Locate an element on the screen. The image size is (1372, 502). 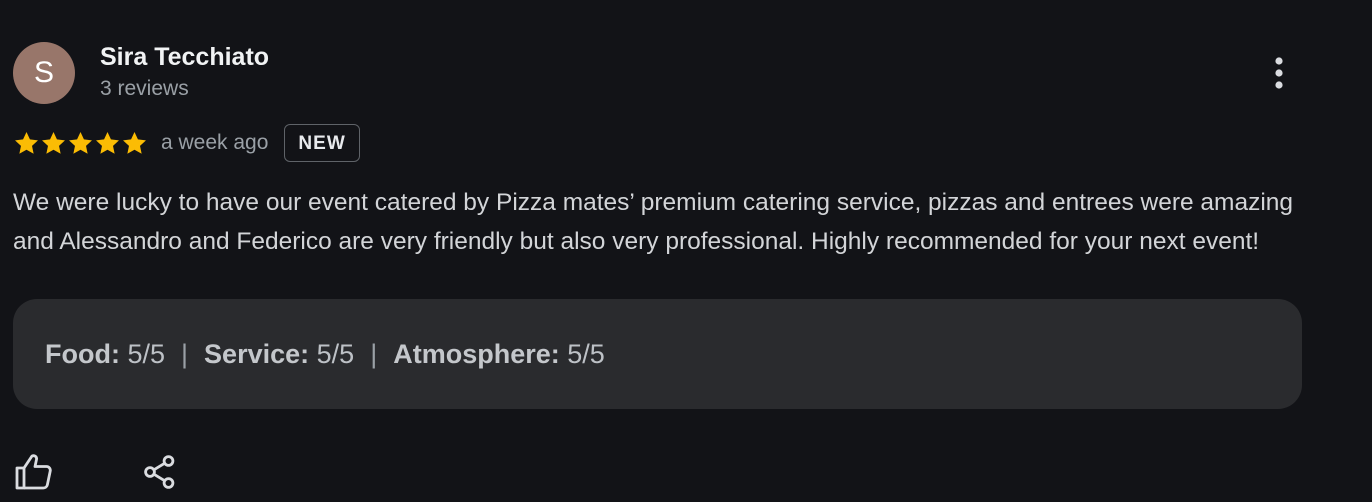
rating-row: a week ago NEW is located at coordinates (186, 143).